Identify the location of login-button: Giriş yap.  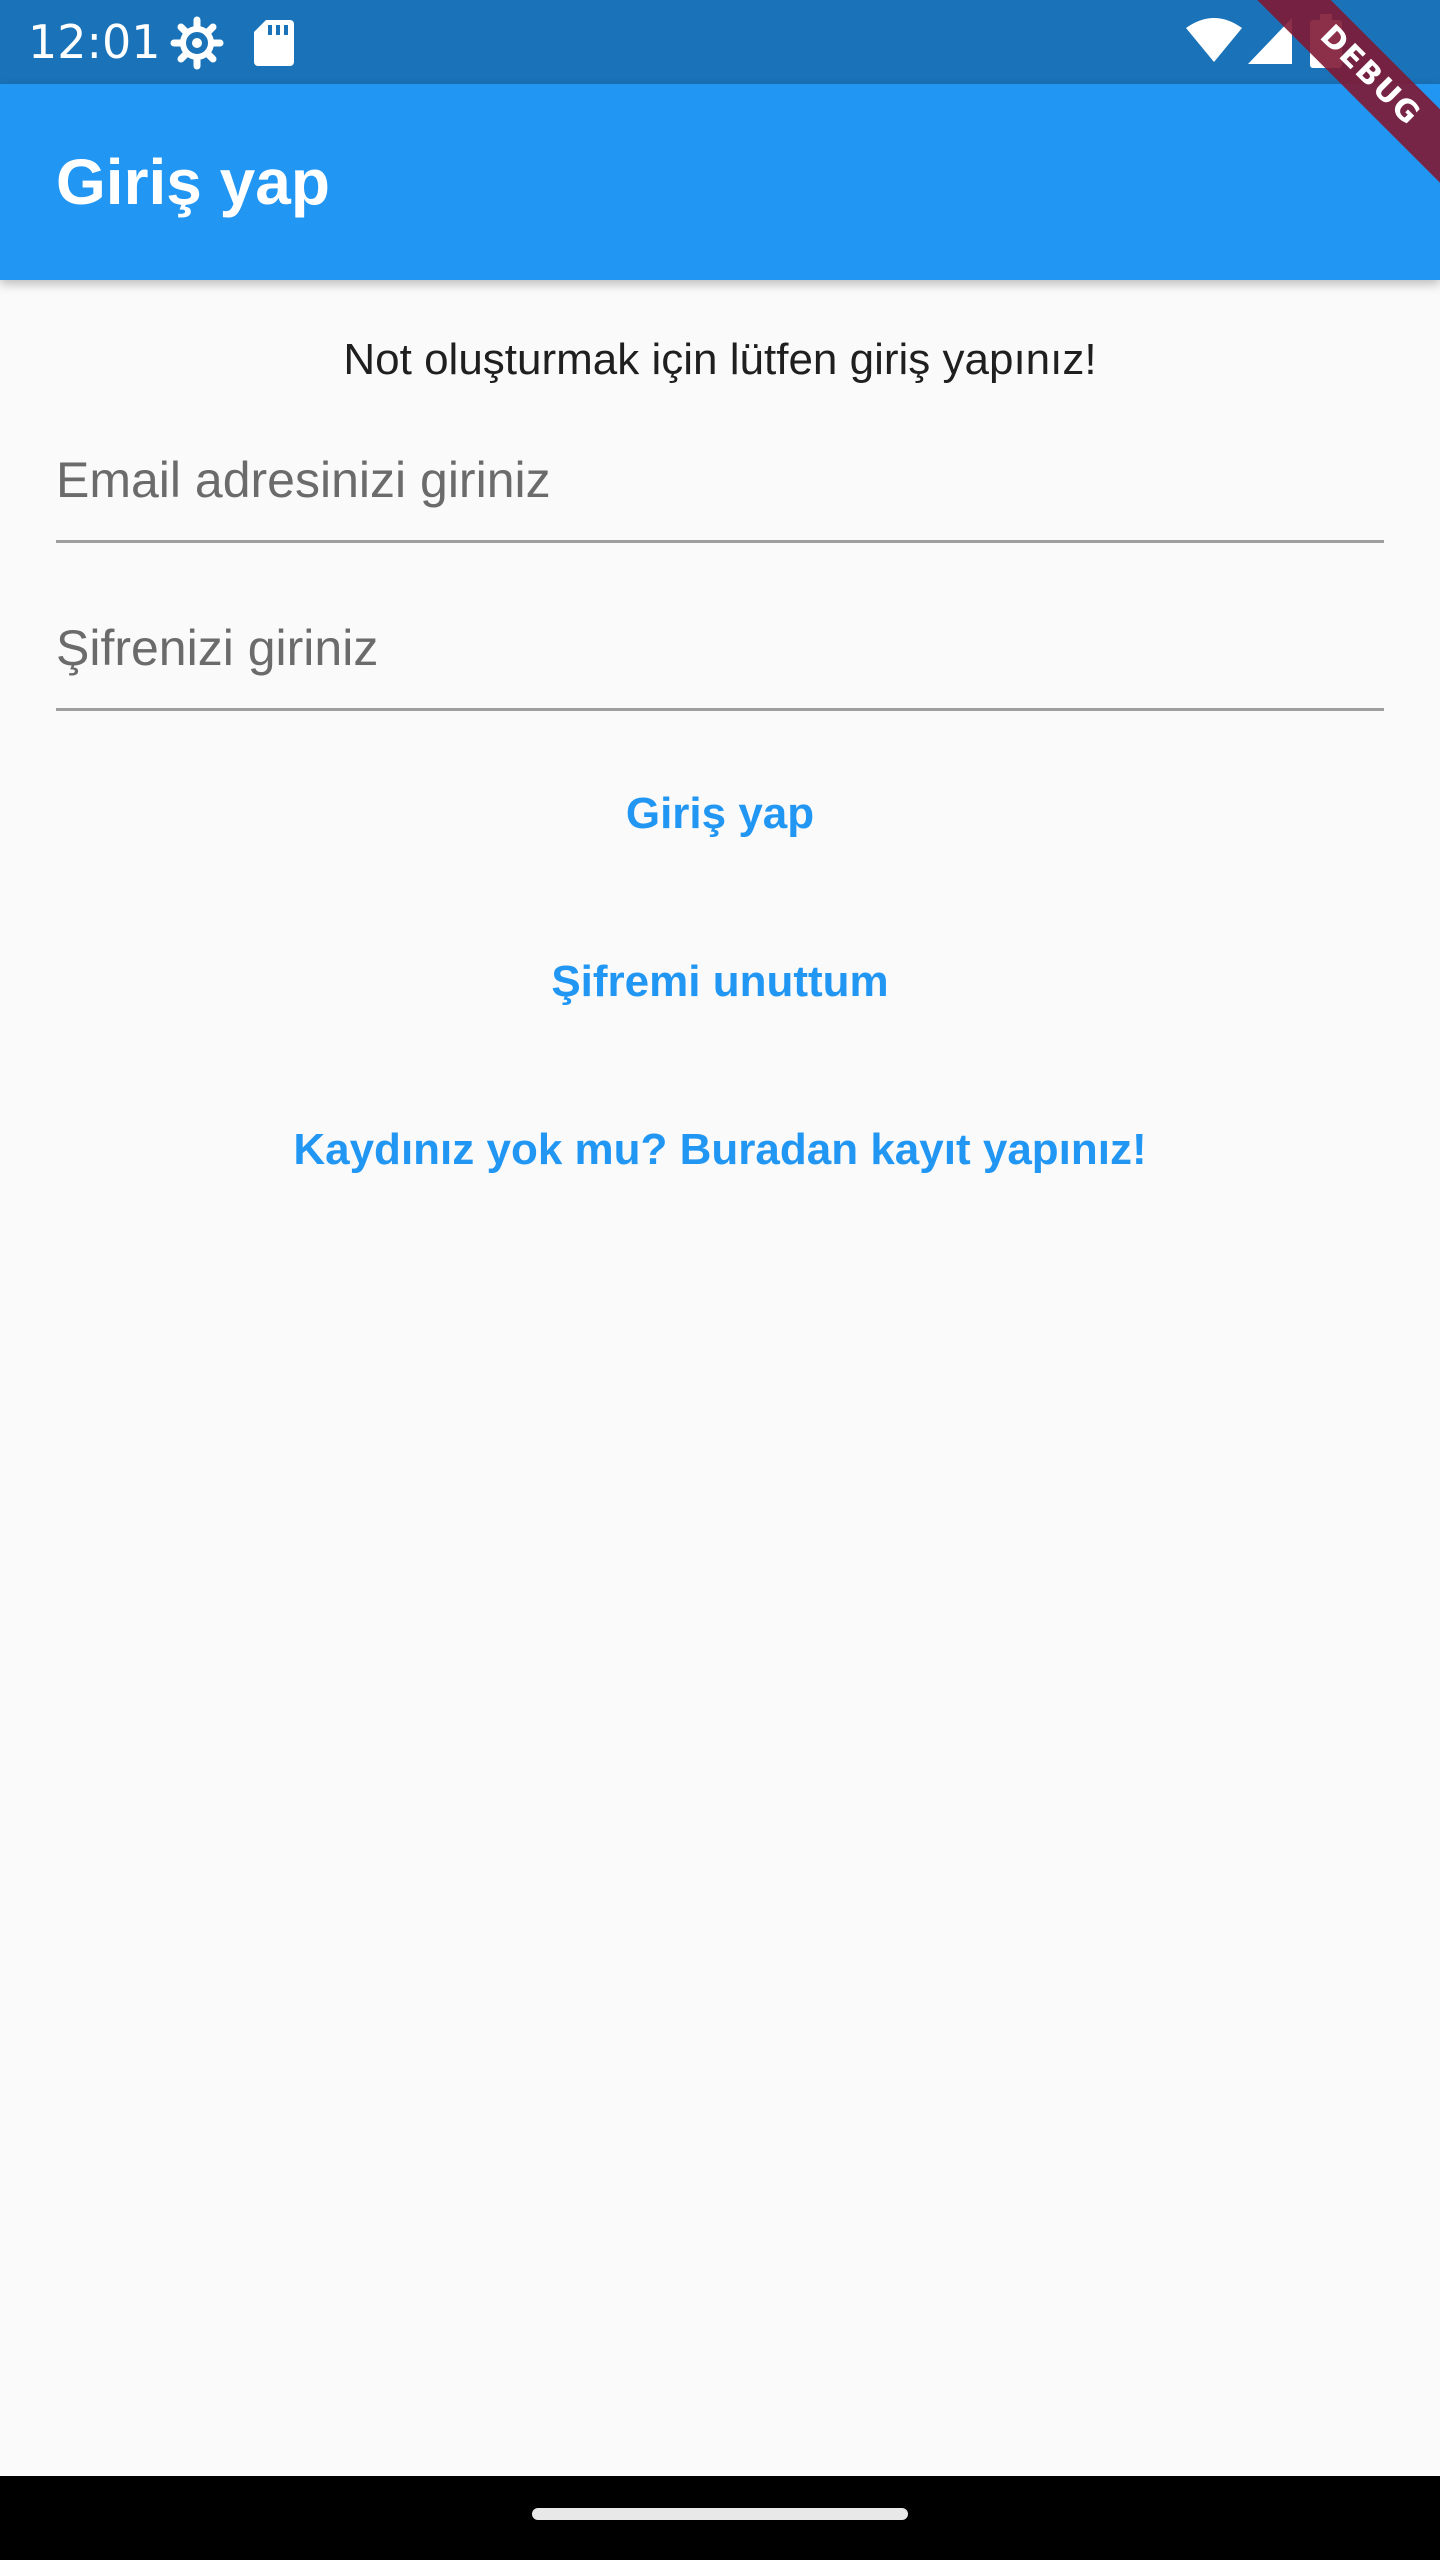
(720, 814).